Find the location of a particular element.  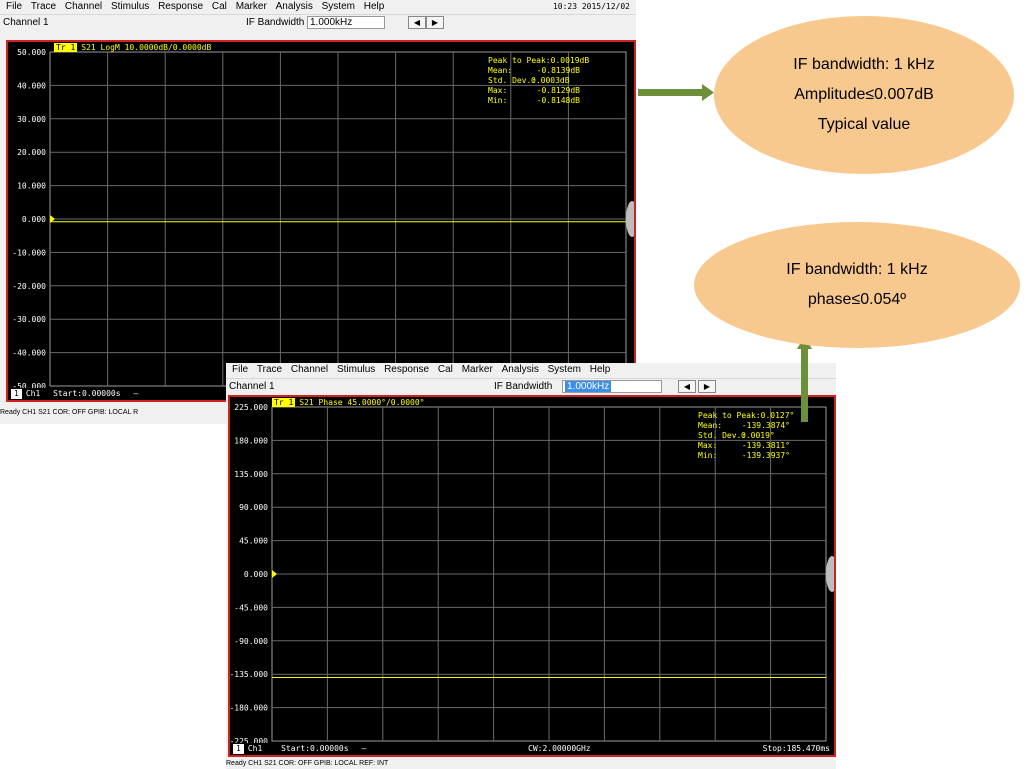

right-arrow-icon is located at coordinates (676, 92).